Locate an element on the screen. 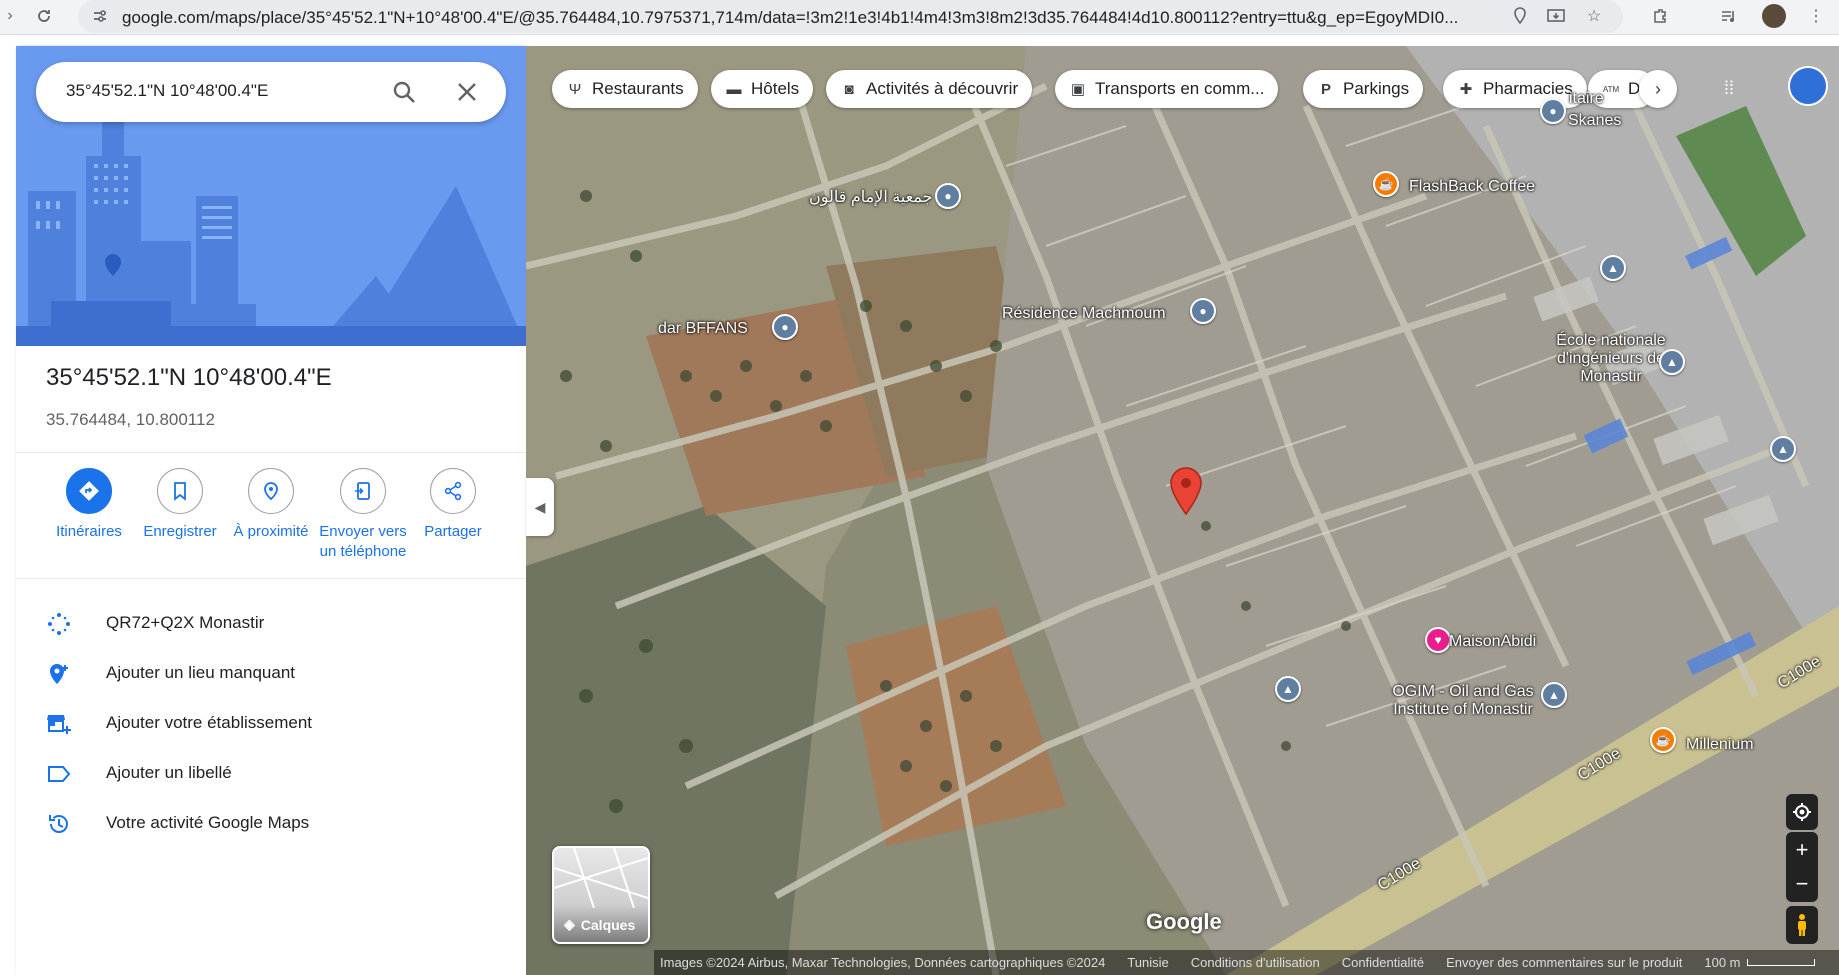 The image size is (1839, 975). bed-icon: ▬ is located at coordinates (734, 89).